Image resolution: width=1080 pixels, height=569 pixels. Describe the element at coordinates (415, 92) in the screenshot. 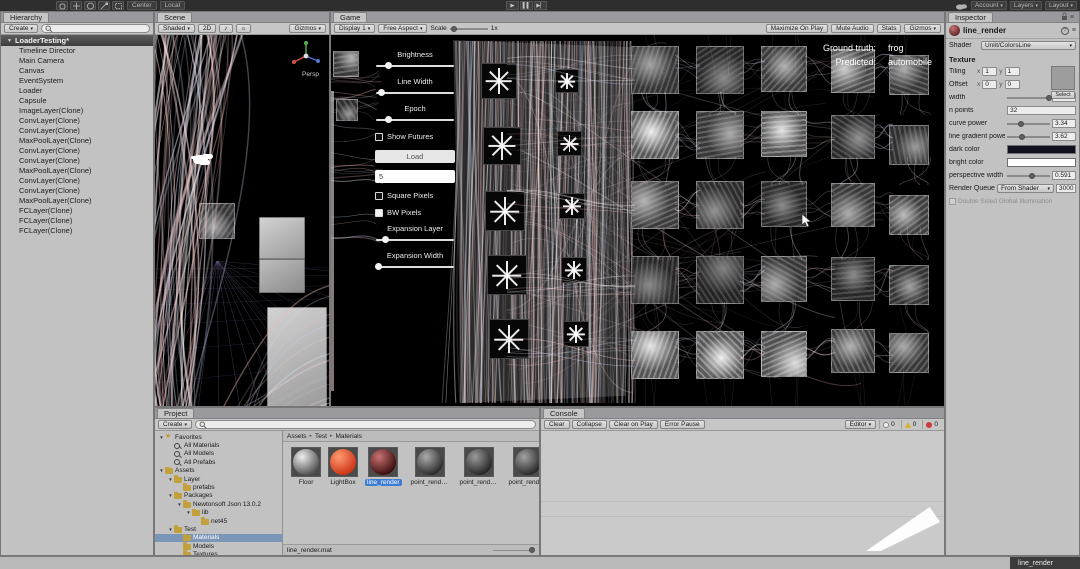

I see `hud-slider-line-width` at that location.